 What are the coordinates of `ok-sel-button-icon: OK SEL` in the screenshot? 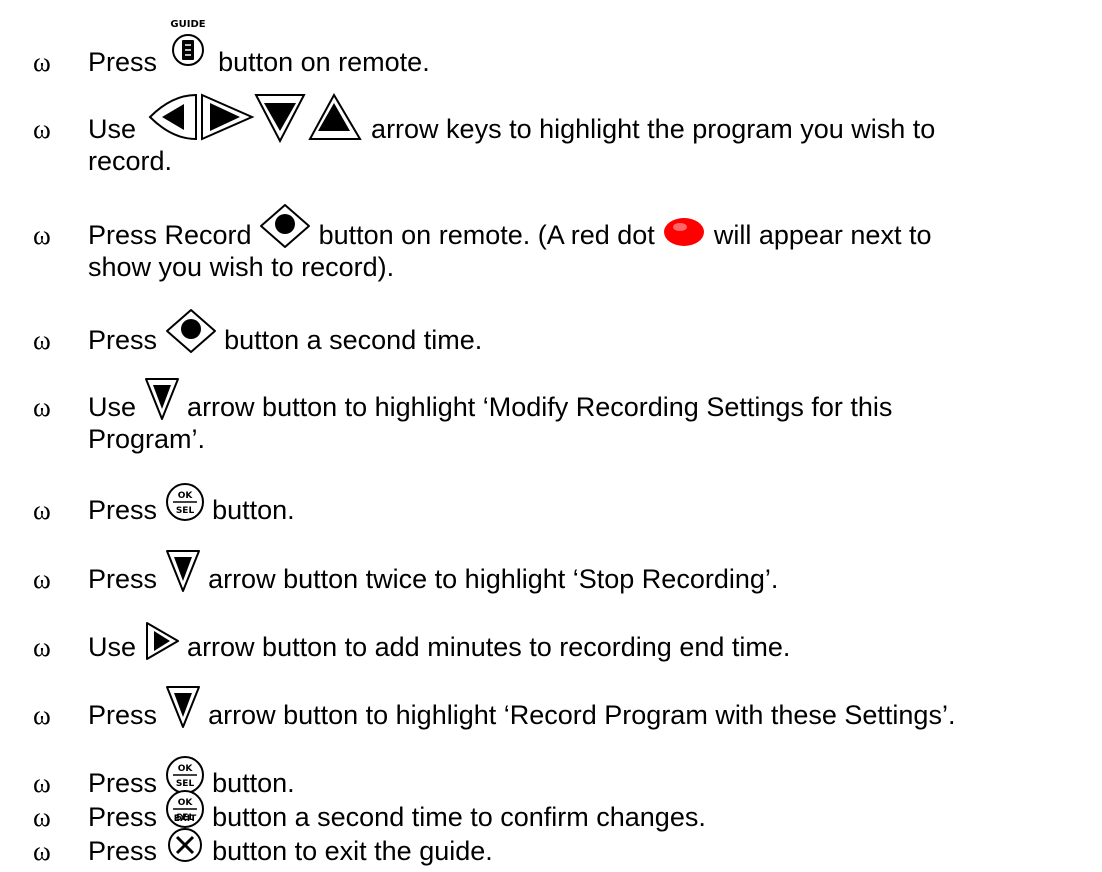 It's located at (185, 503).